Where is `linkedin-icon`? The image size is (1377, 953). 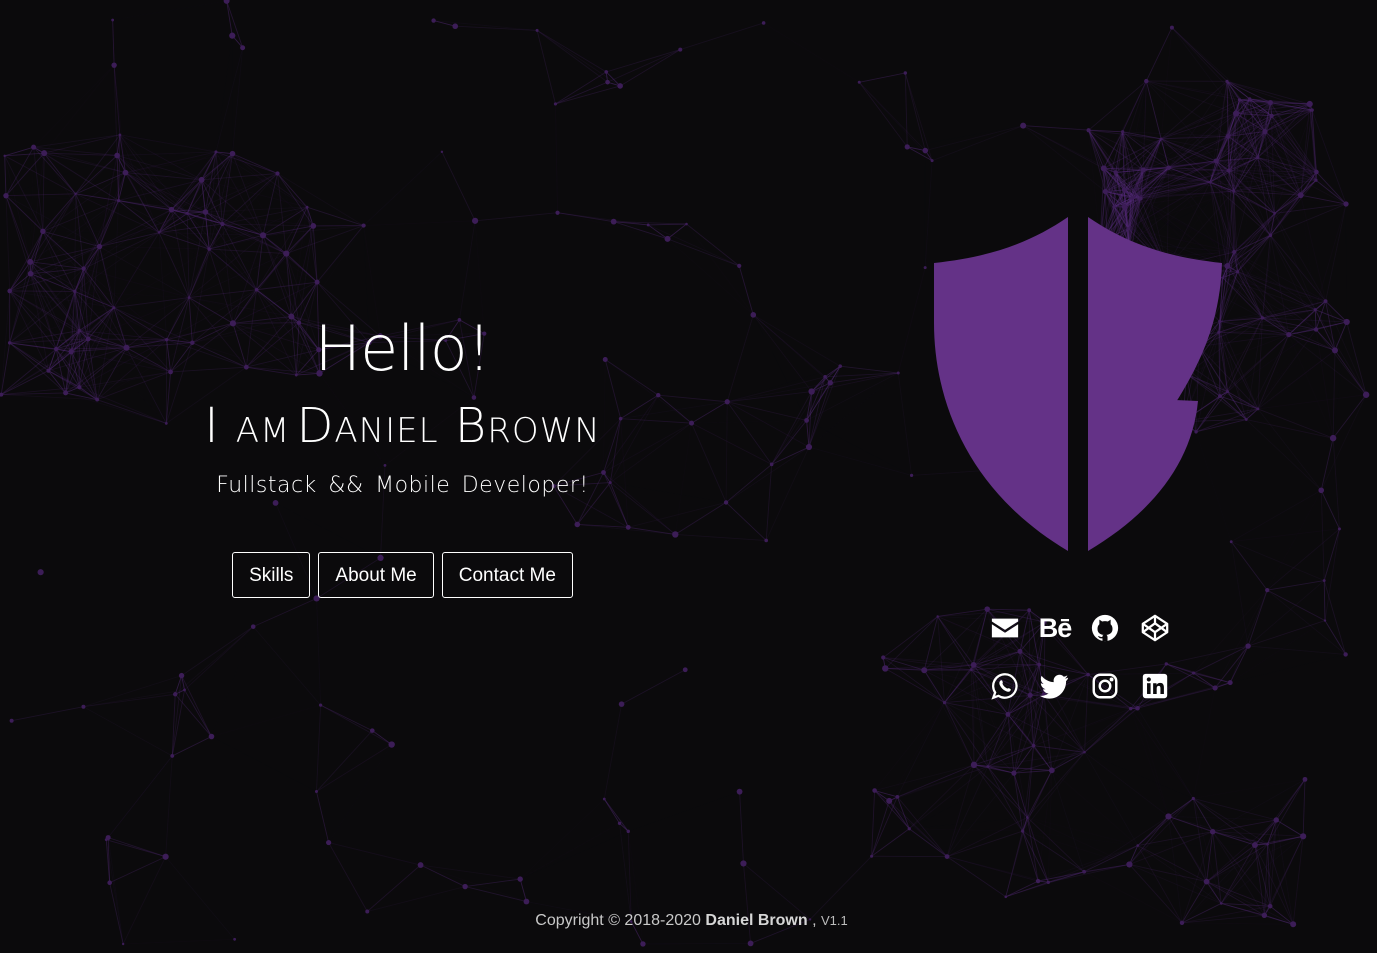 linkedin-icon is located at coordinates (1155, 686).